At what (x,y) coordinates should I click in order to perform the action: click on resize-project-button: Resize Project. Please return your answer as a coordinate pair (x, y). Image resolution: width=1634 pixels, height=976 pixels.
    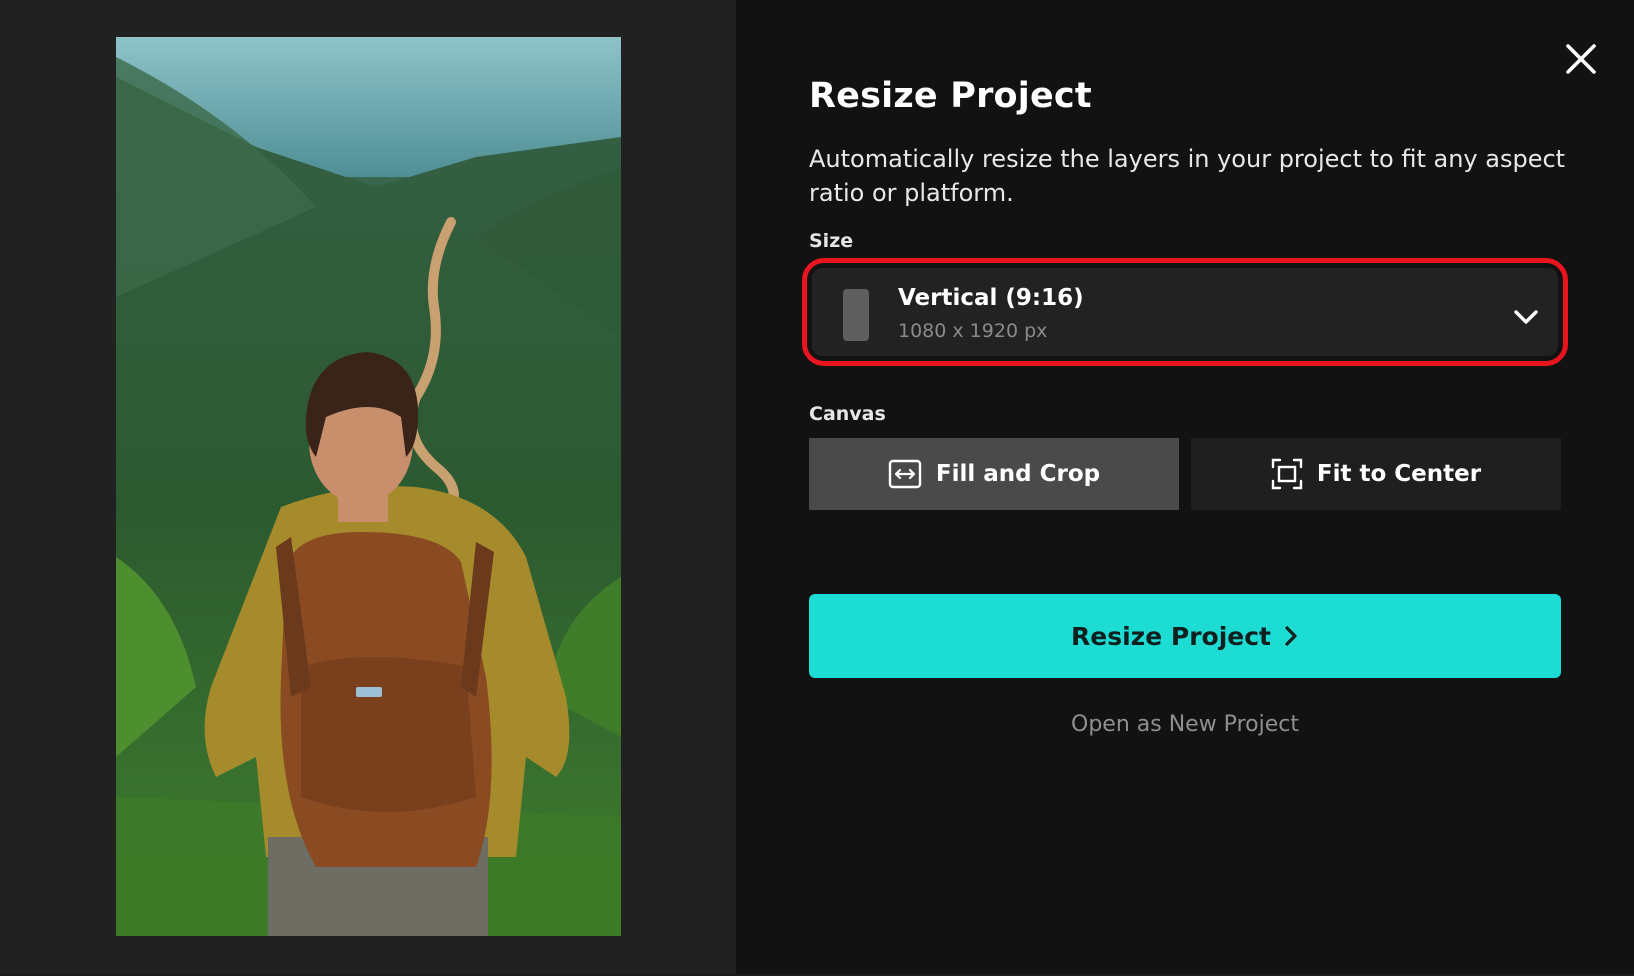
    Looking at the image, I should click on (1185, 636).